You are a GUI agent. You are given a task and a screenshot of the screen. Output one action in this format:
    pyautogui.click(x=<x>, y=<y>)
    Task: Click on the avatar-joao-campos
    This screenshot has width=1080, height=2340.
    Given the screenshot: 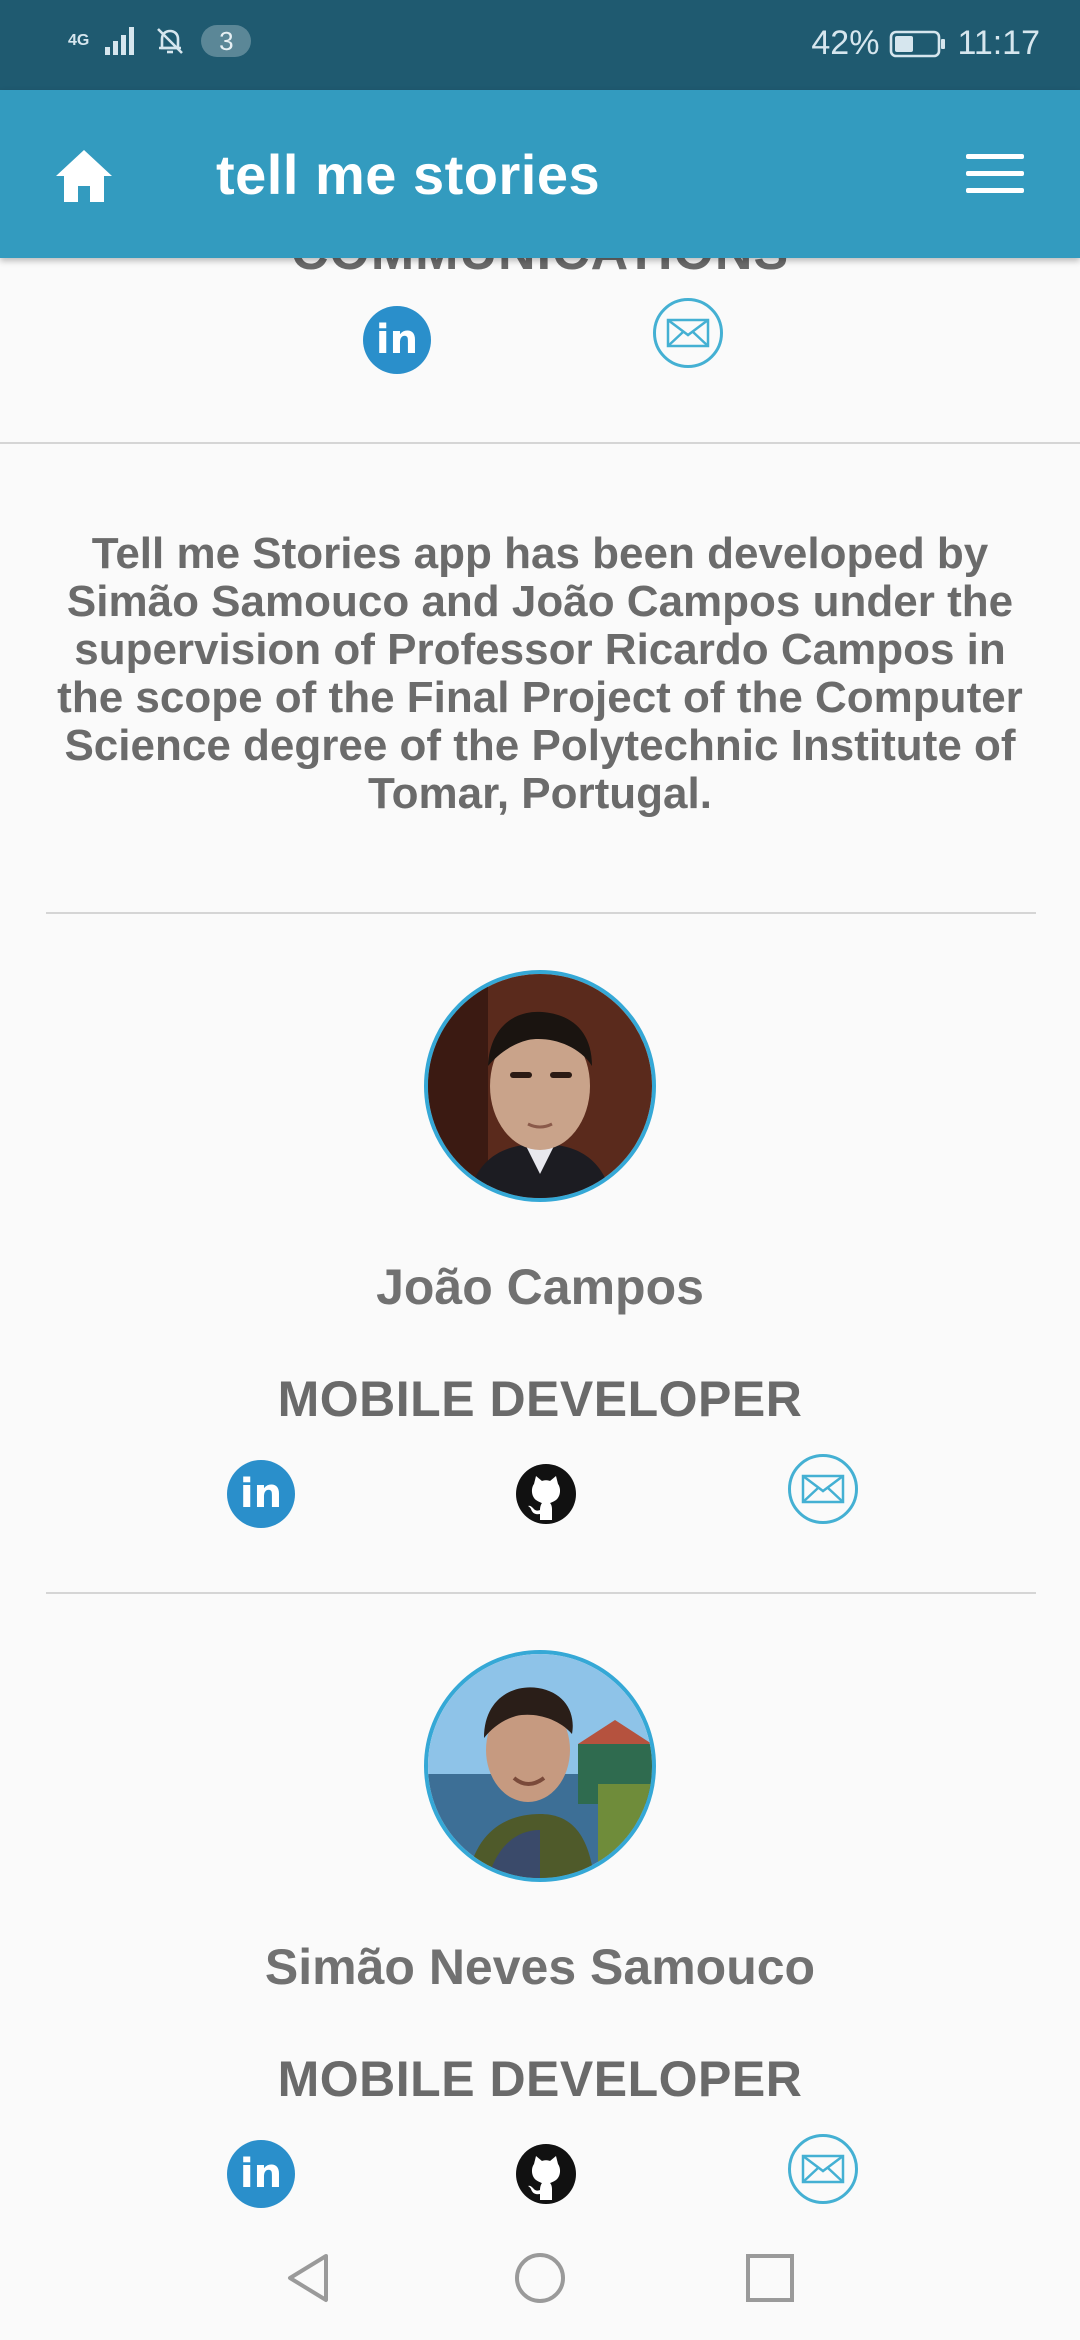 What is the action you would take?
    pyautogui.click(x=540, y=1086)
    